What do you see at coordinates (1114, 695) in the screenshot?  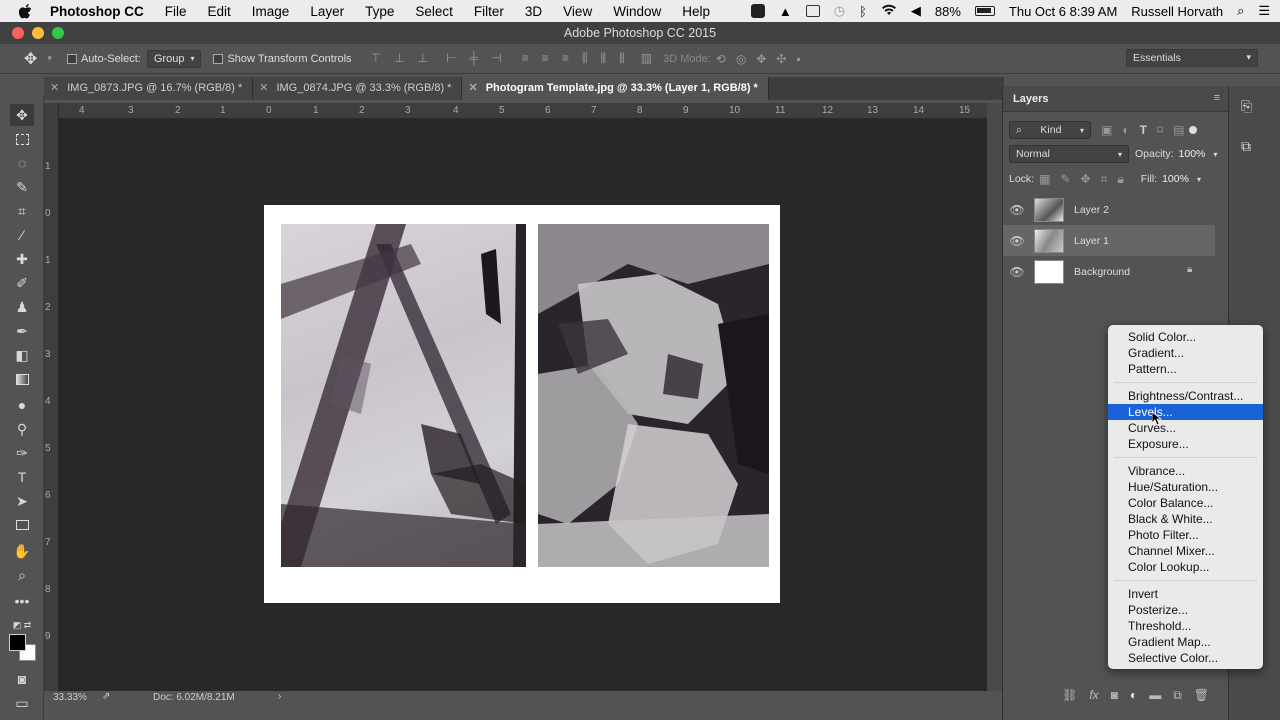 I see `add-mask-icon: ◙` at bounding box center [1114, 695].